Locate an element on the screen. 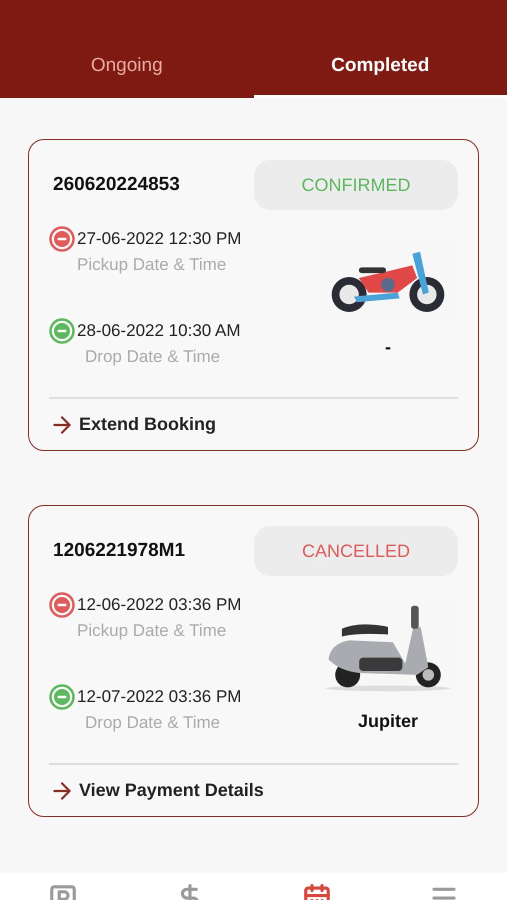  drop-datetime: 28-06-2022 10:30 AM is located at coordinates (159, 331).